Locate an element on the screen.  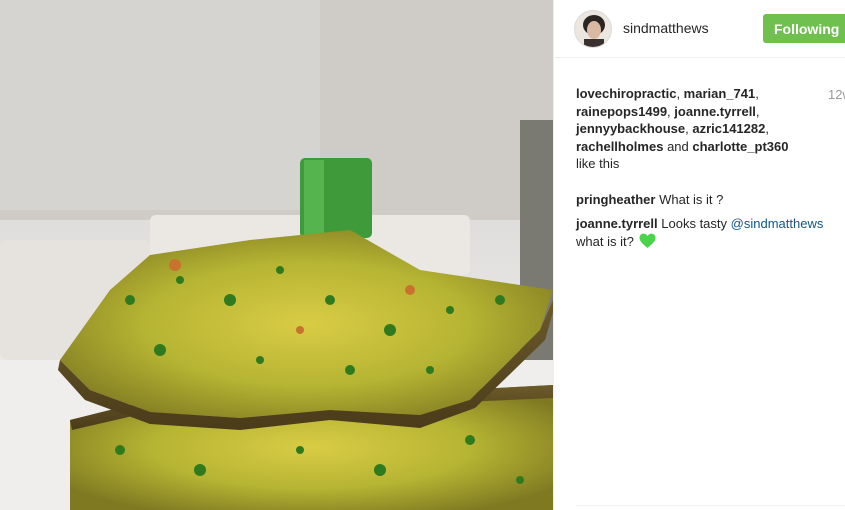
avatar is located at coordinates (593, 29).